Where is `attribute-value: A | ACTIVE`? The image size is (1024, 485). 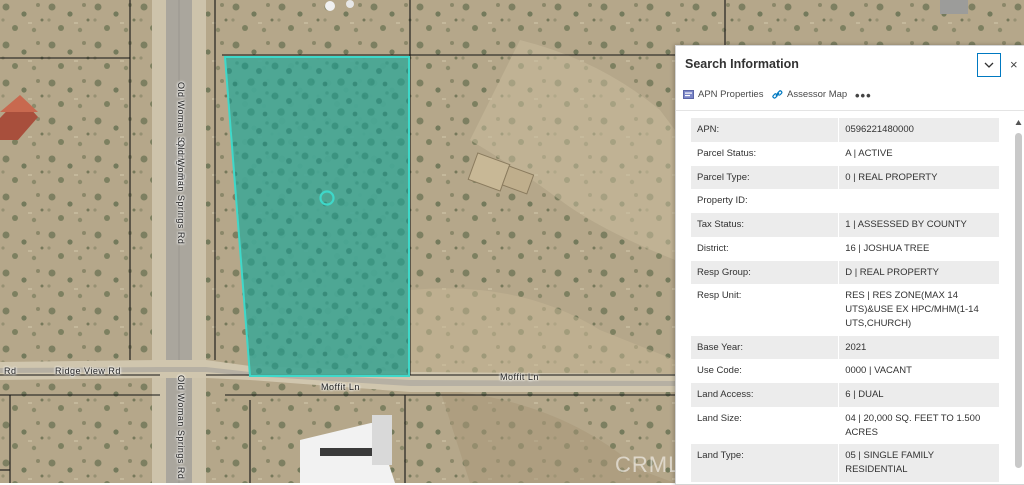
attribute-value: A | ACTIVE is located at coordinates (918, 153).